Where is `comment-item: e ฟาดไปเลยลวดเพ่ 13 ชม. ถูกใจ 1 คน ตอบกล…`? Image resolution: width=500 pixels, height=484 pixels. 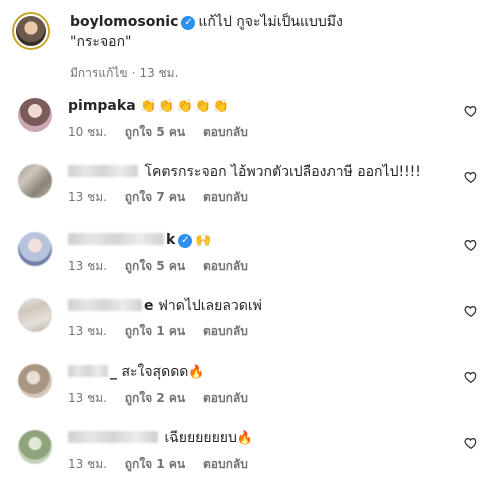 comment-item: e ฟาดไปเลยลวดเพ่ 13 ชม. ถูกใจ 1 คน ตอบกล… is located at coordinates (253, 324).